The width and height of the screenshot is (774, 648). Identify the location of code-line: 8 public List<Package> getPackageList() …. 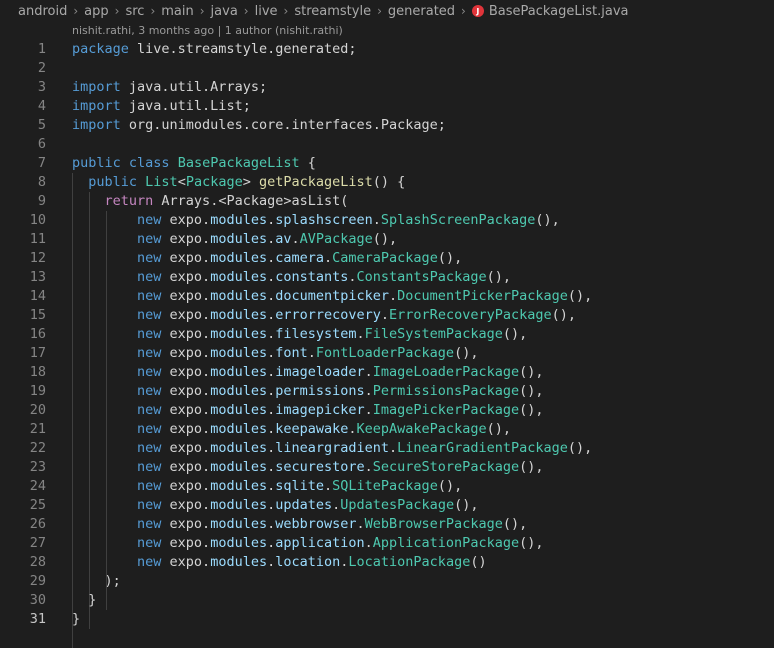
(387, 182).